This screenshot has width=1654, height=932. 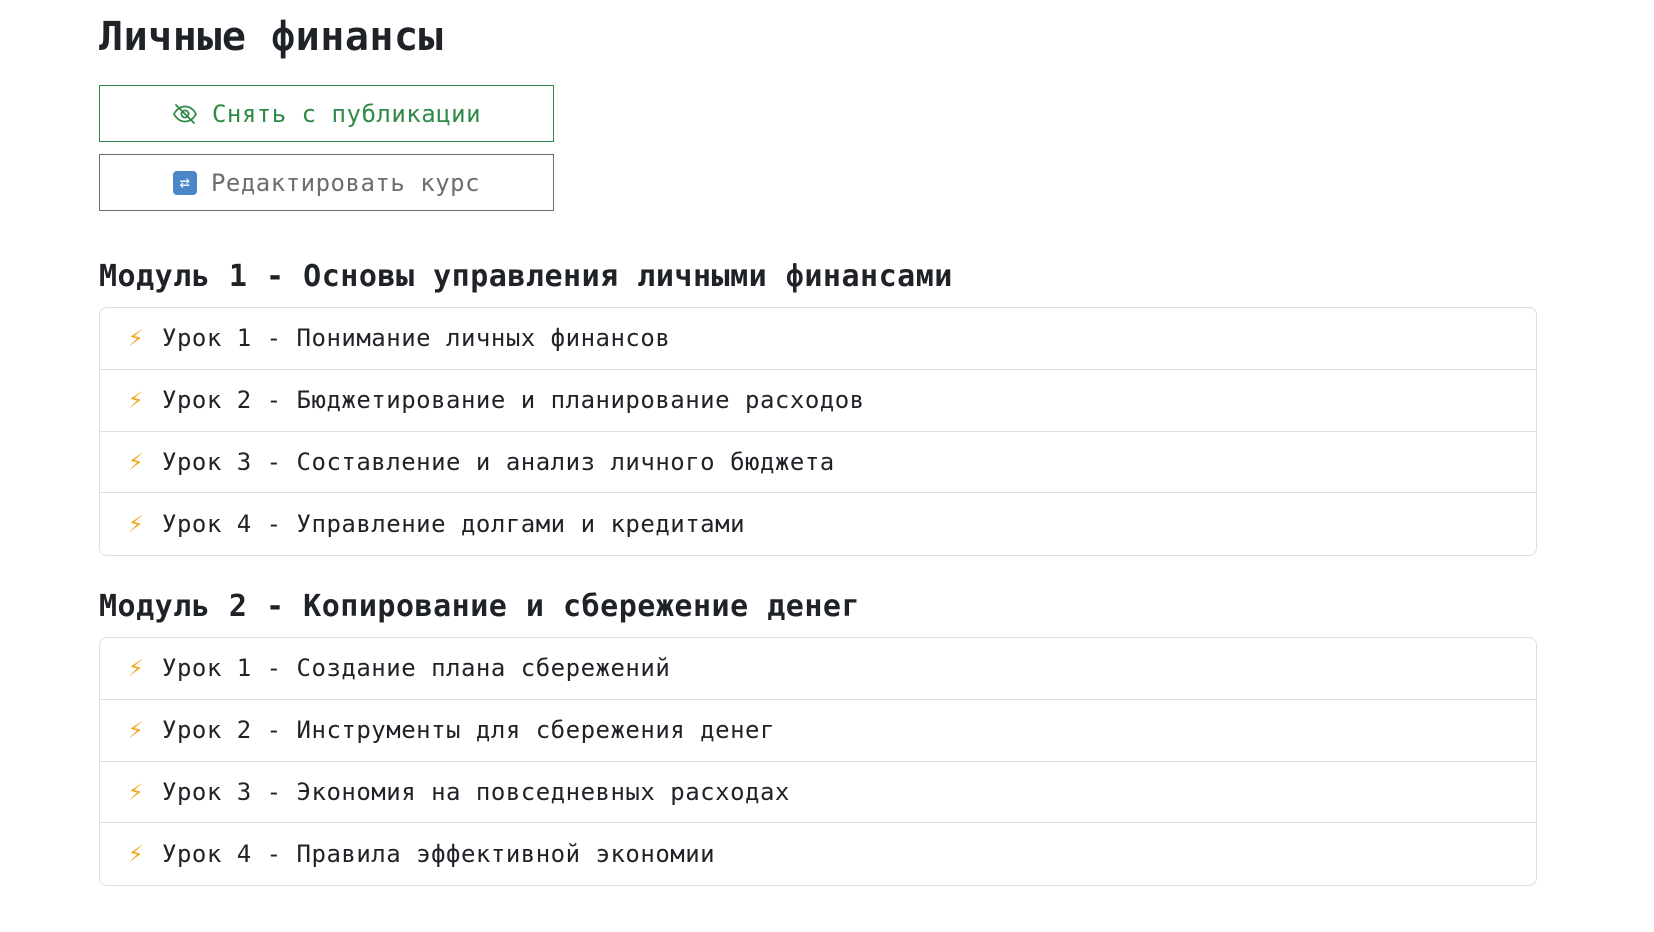 What do you see at coordinates (184, 182) in the screenshot?
I see `repeat-icon: ⇄` at bounding box center [184, 182].